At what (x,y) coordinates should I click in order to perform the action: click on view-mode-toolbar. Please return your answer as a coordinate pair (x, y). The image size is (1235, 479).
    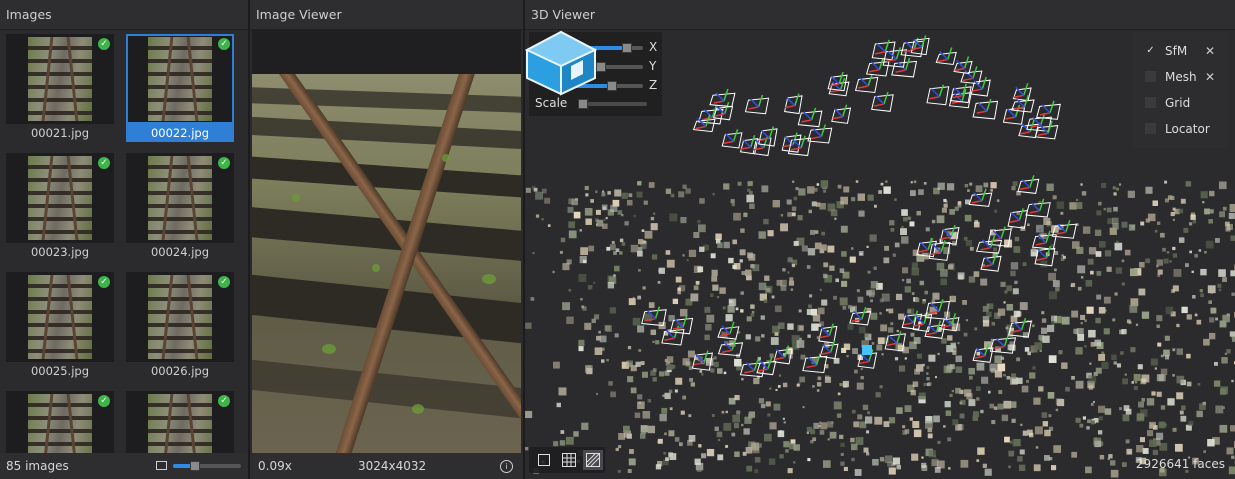
    Looking at the image, I should click on (567, 460).